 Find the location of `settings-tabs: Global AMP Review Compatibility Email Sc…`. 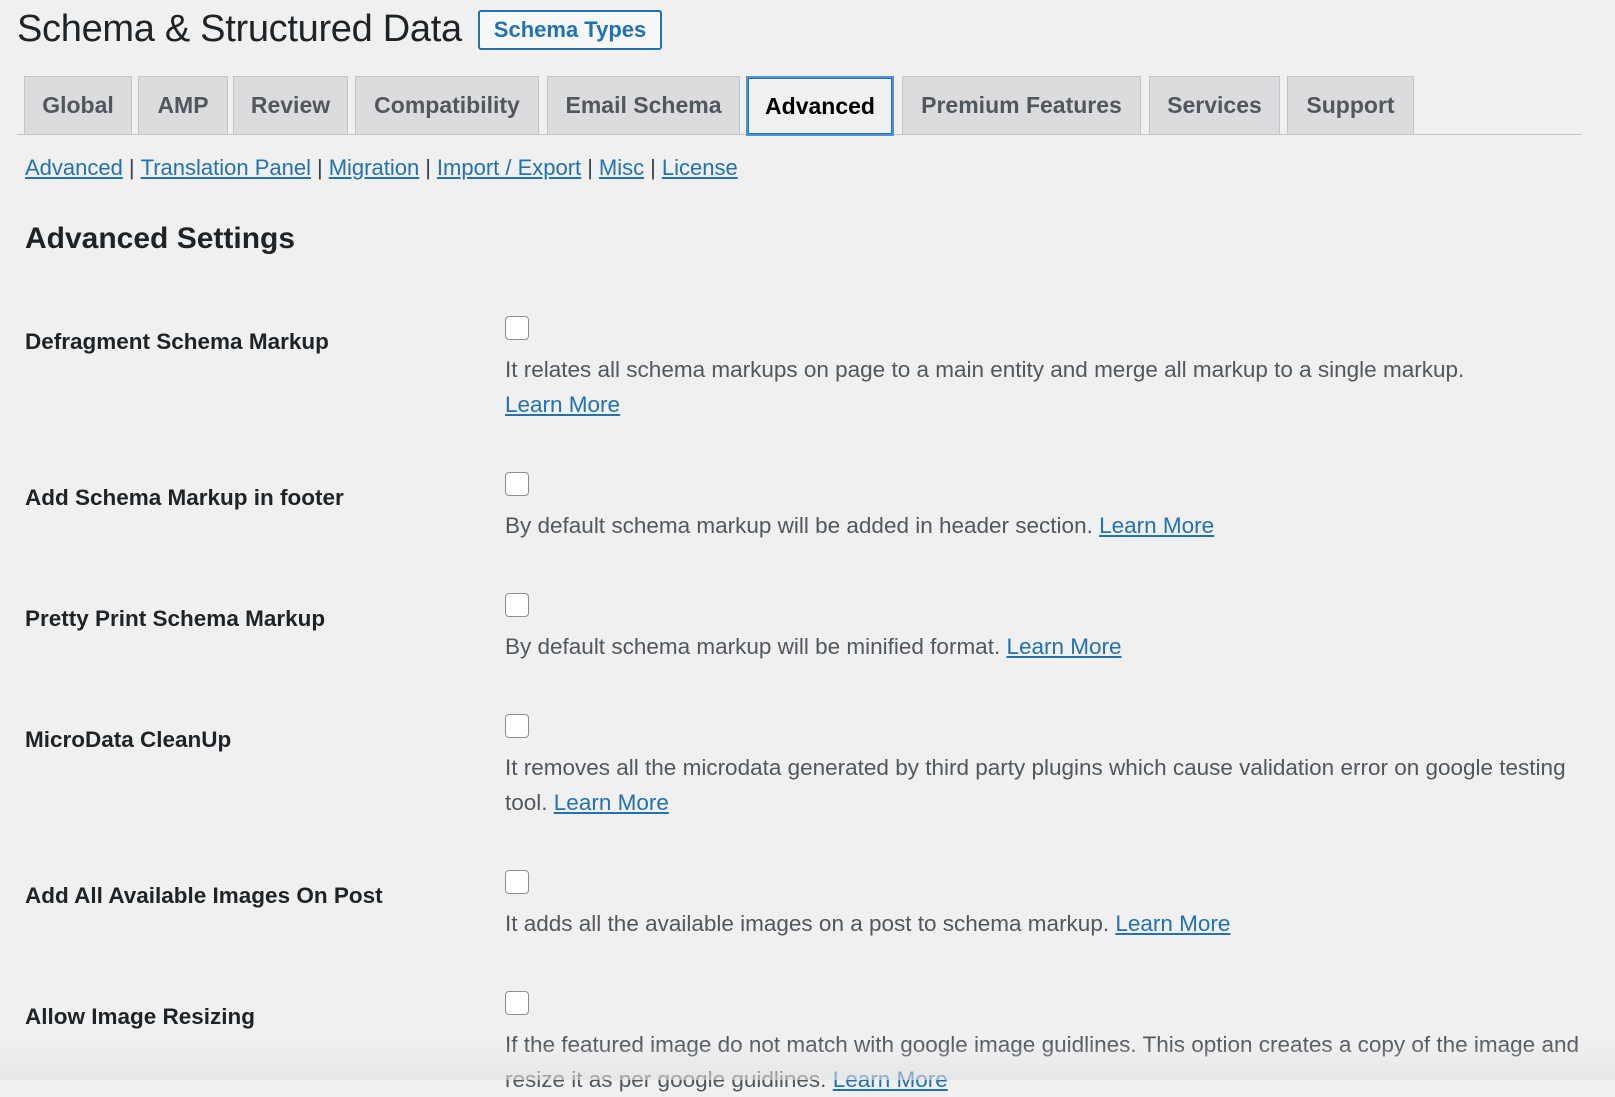

settings-tabs: Global AMP Review Compatibility Email Sc… is located at coordinates (799, 106).